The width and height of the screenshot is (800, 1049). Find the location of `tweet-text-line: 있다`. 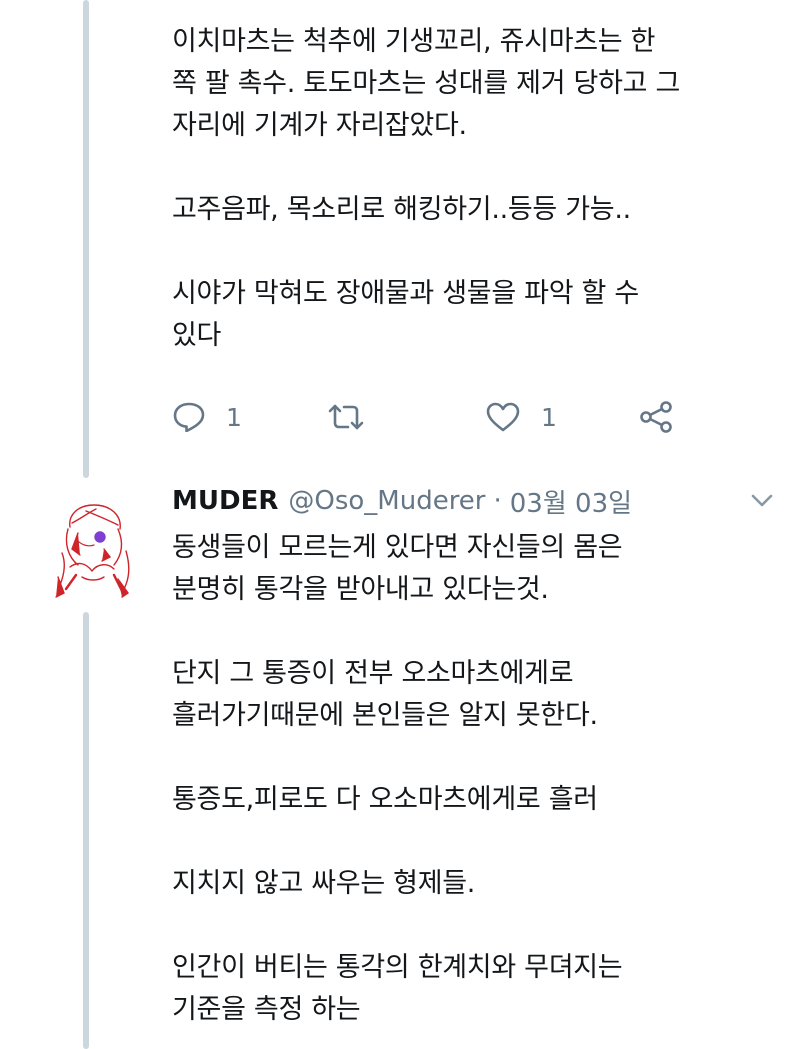

tweet-text-line: 있다 is located at coordinates (197, 335).